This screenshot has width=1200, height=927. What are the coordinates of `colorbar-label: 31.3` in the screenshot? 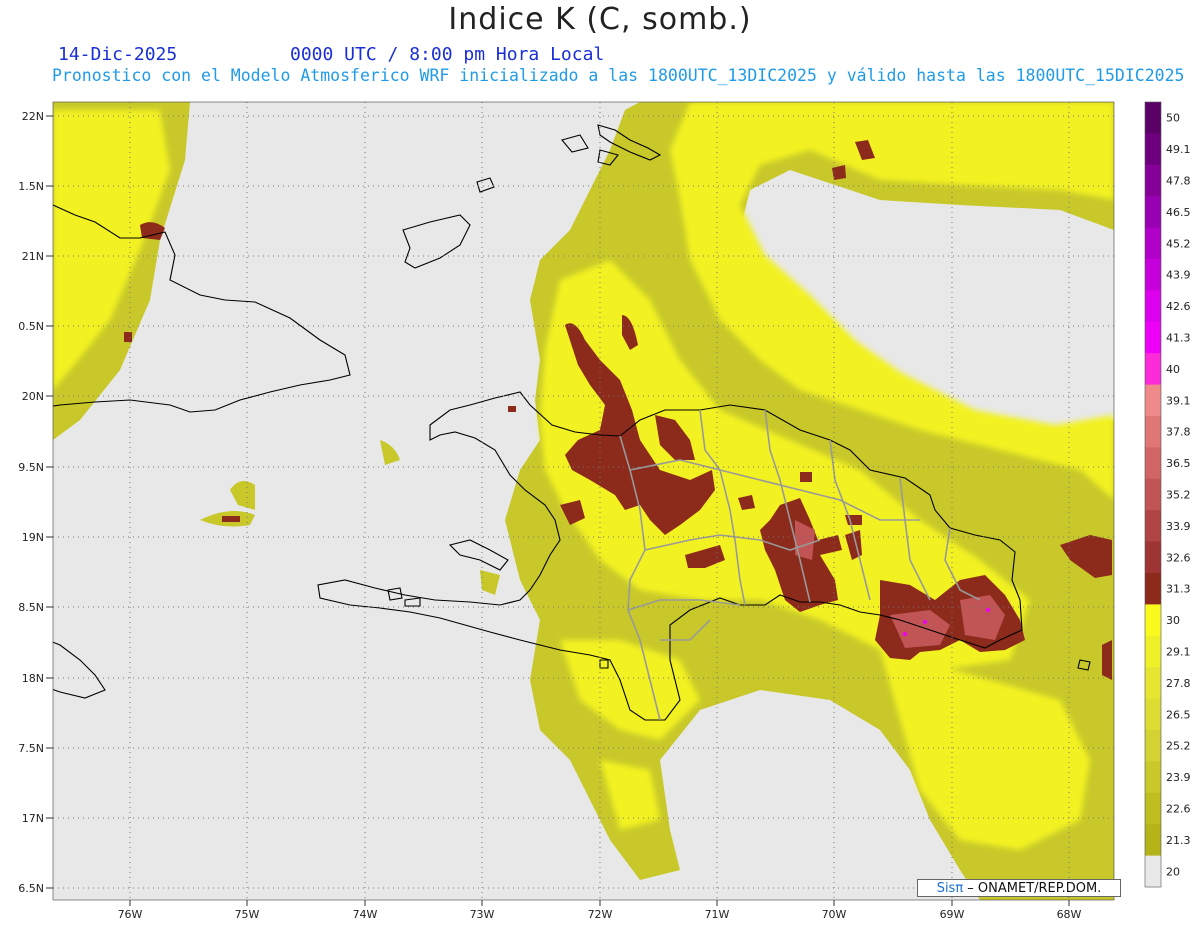 It's located at (1178, 589).